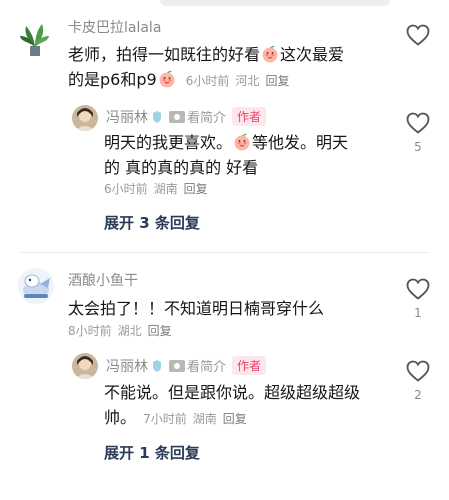 The height and width of the screenshot is (500, 449). I want to click on divider, so click(225, 252).